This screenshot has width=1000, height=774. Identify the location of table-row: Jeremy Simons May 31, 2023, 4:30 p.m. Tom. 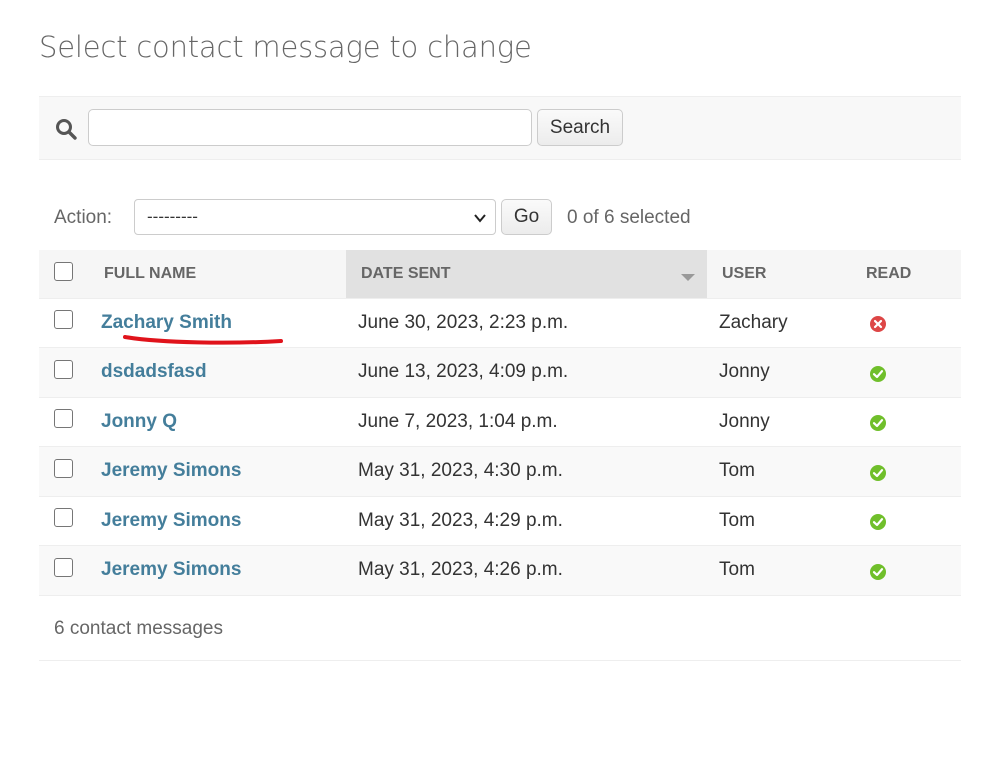
(500, 471).